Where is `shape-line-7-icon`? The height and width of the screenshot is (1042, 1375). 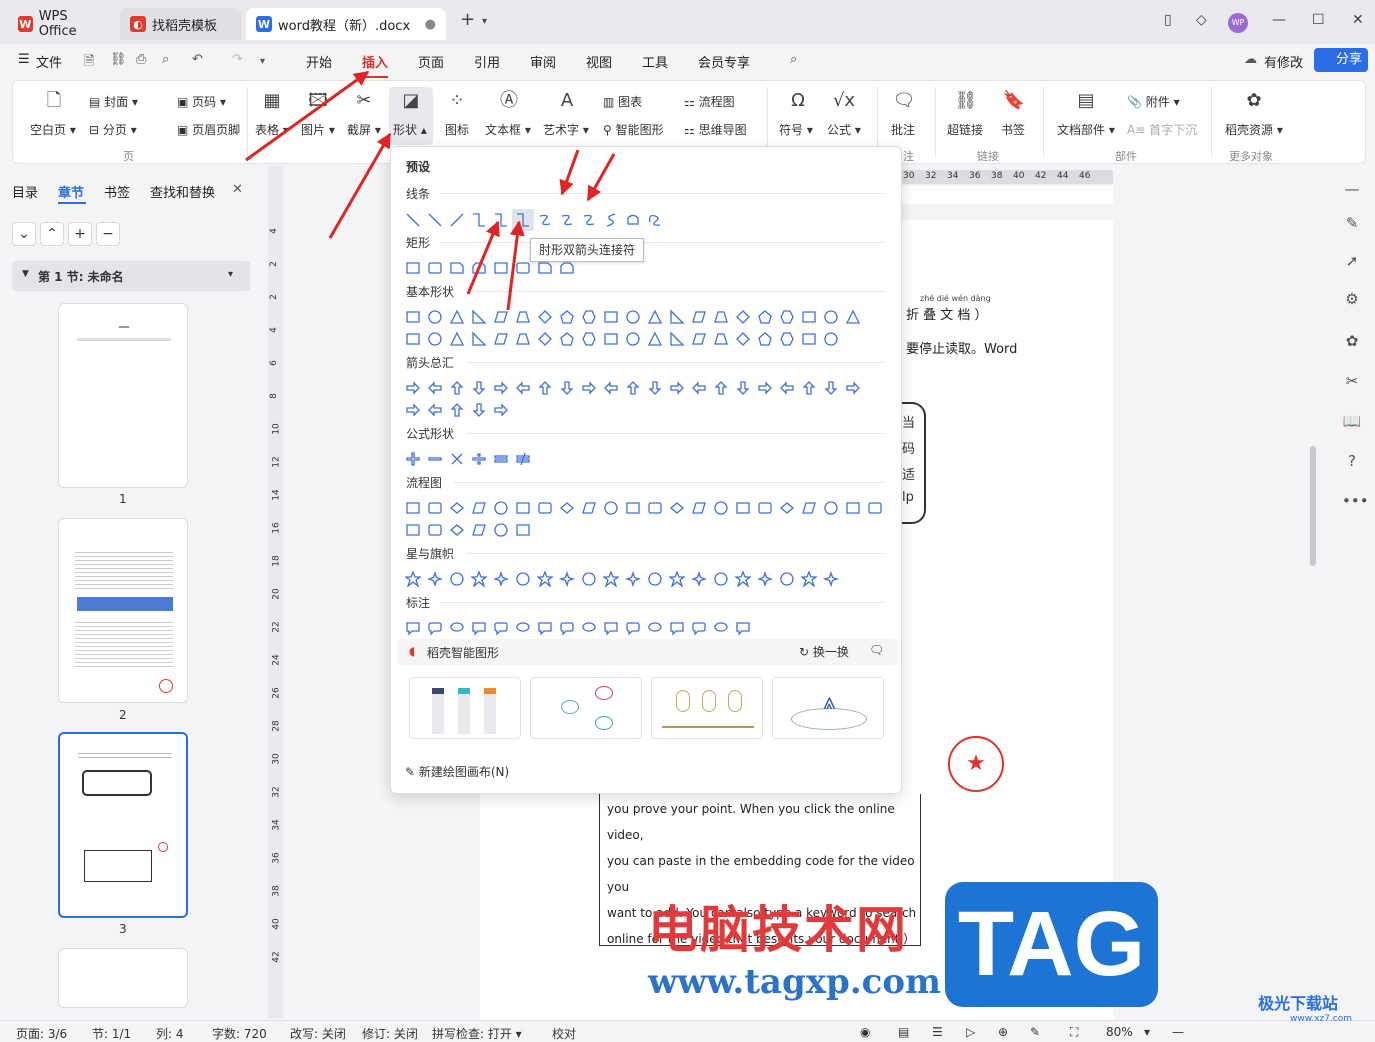 shape-line-7-icon is located at coordinates (545, 220).